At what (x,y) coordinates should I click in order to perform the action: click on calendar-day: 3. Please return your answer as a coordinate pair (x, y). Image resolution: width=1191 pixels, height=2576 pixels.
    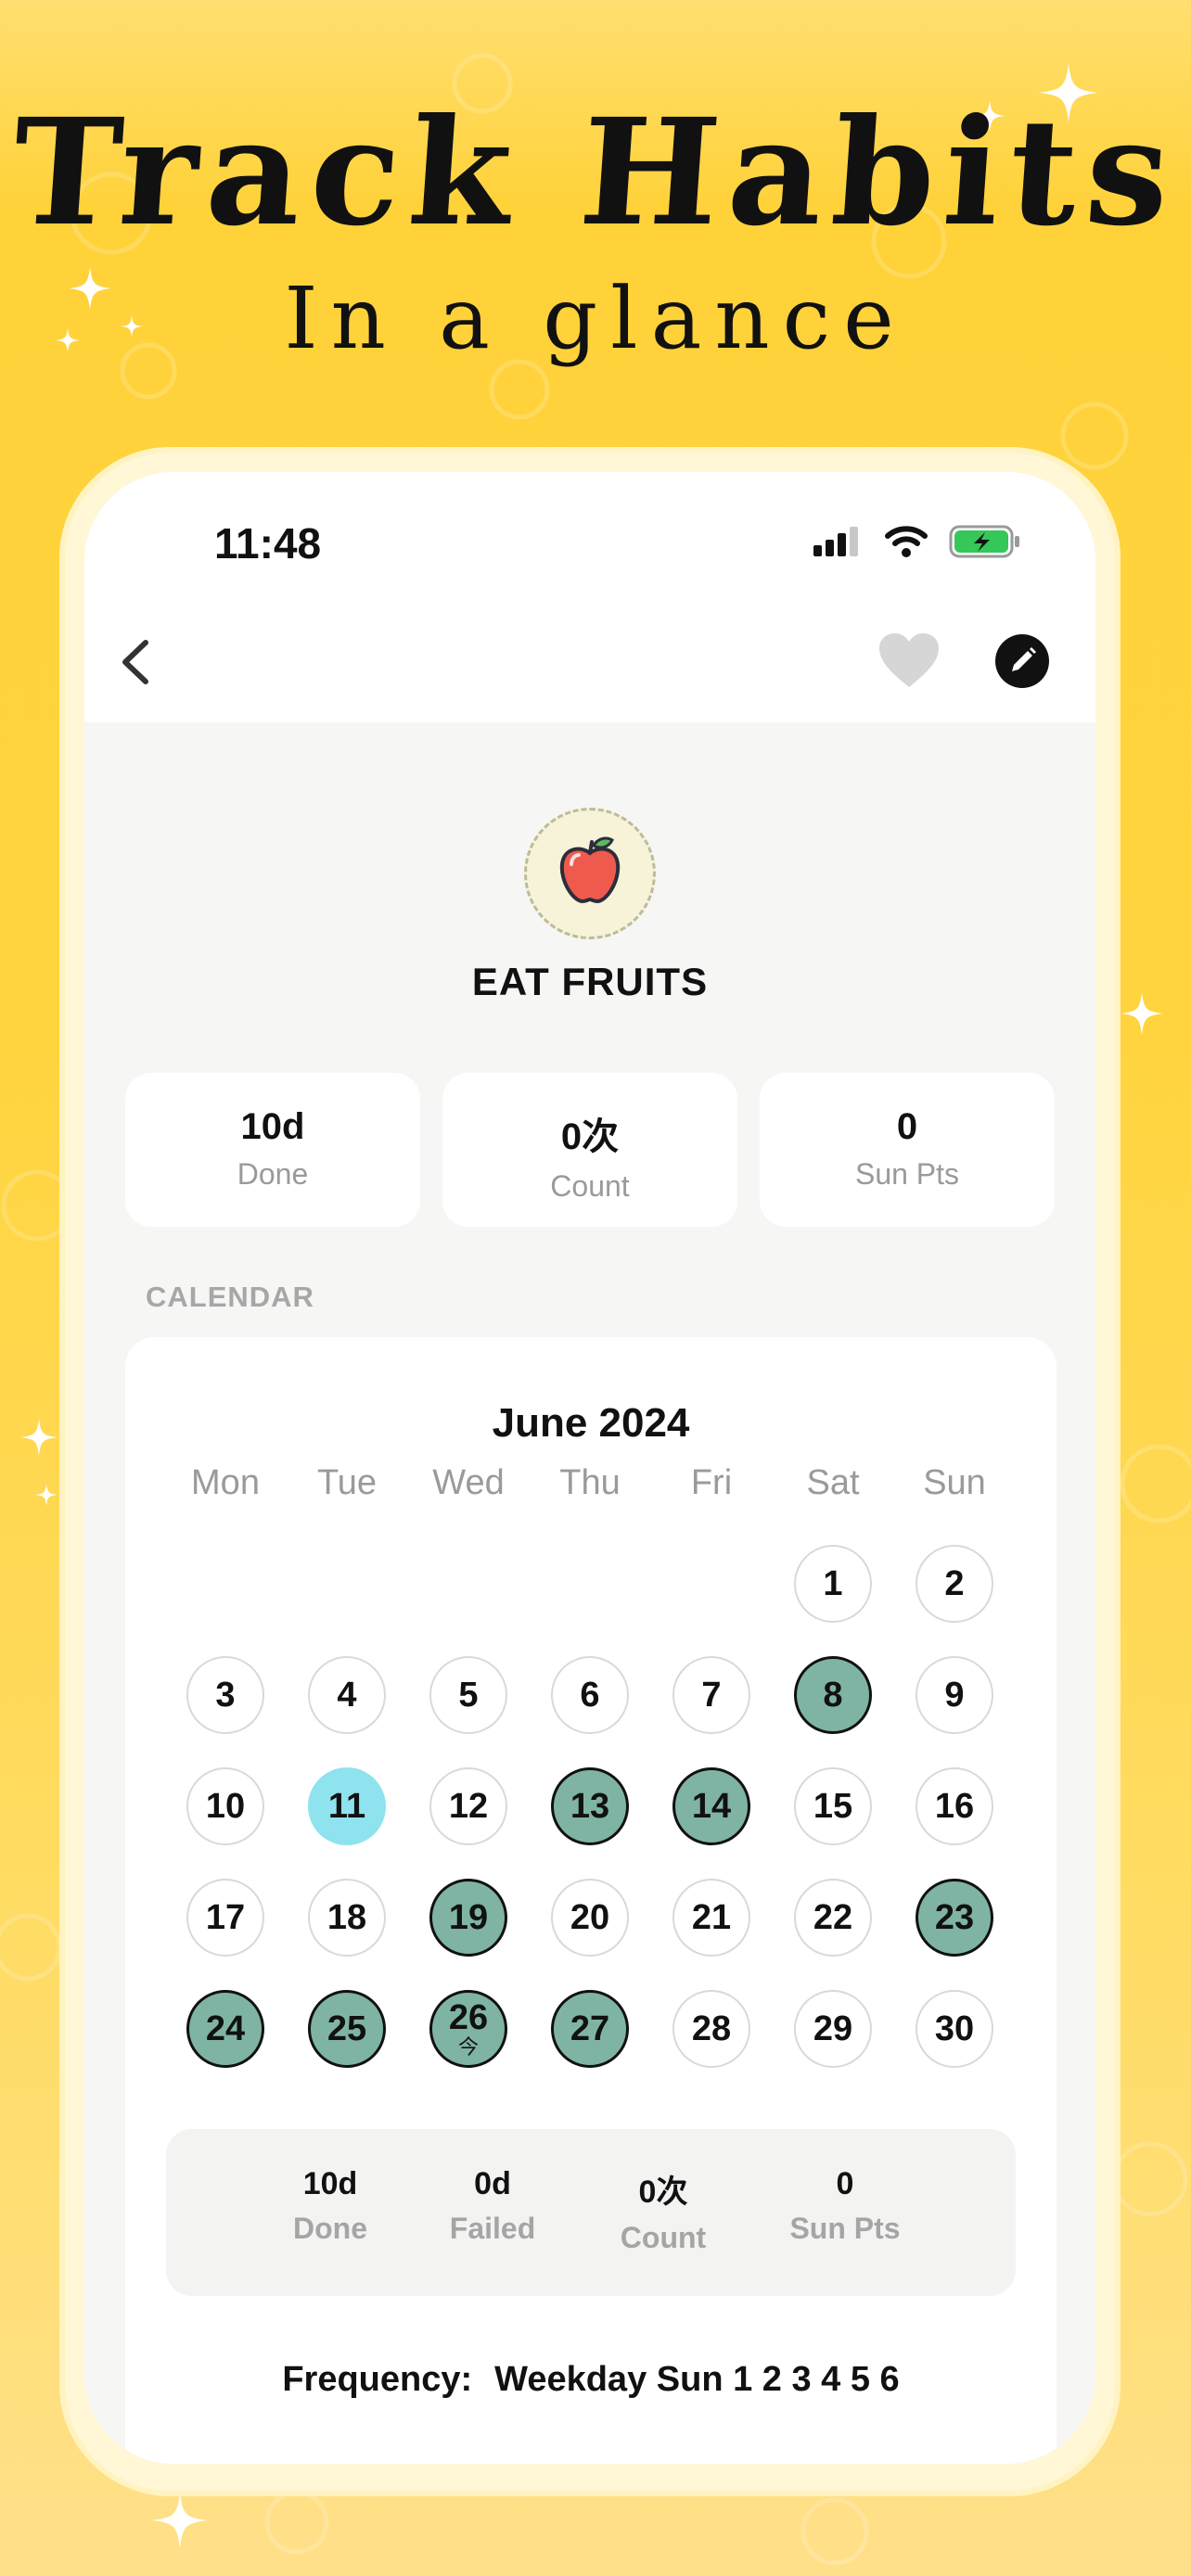
    Looking at the image, I should click on (225, 1695).